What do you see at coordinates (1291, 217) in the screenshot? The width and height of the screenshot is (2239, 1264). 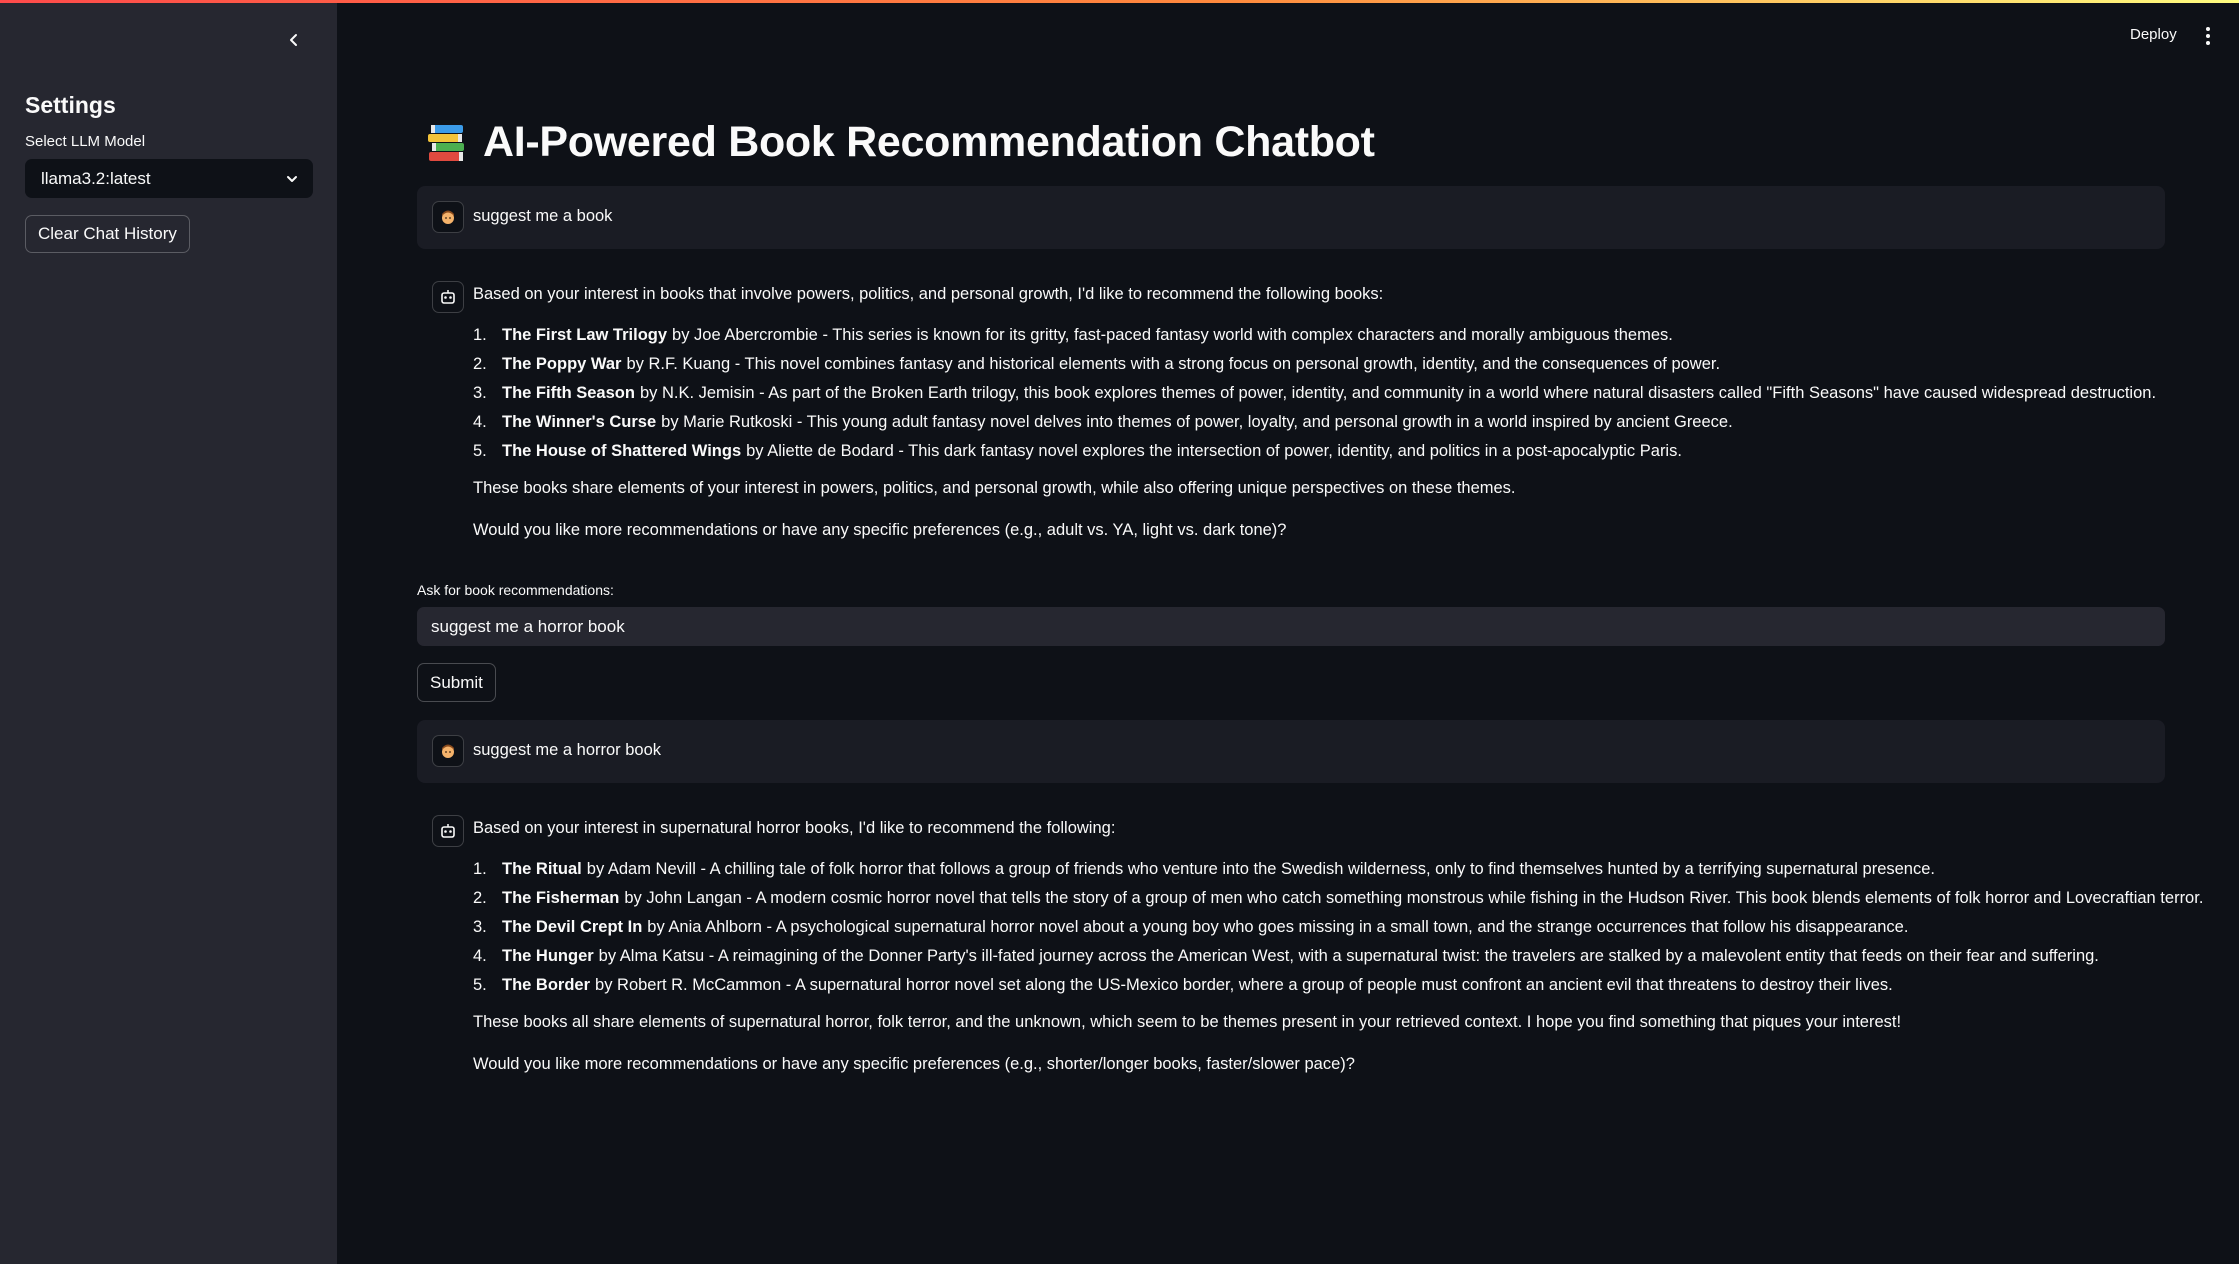 I see `user-message: suggest me a book` at bounding box center [1291, 217].